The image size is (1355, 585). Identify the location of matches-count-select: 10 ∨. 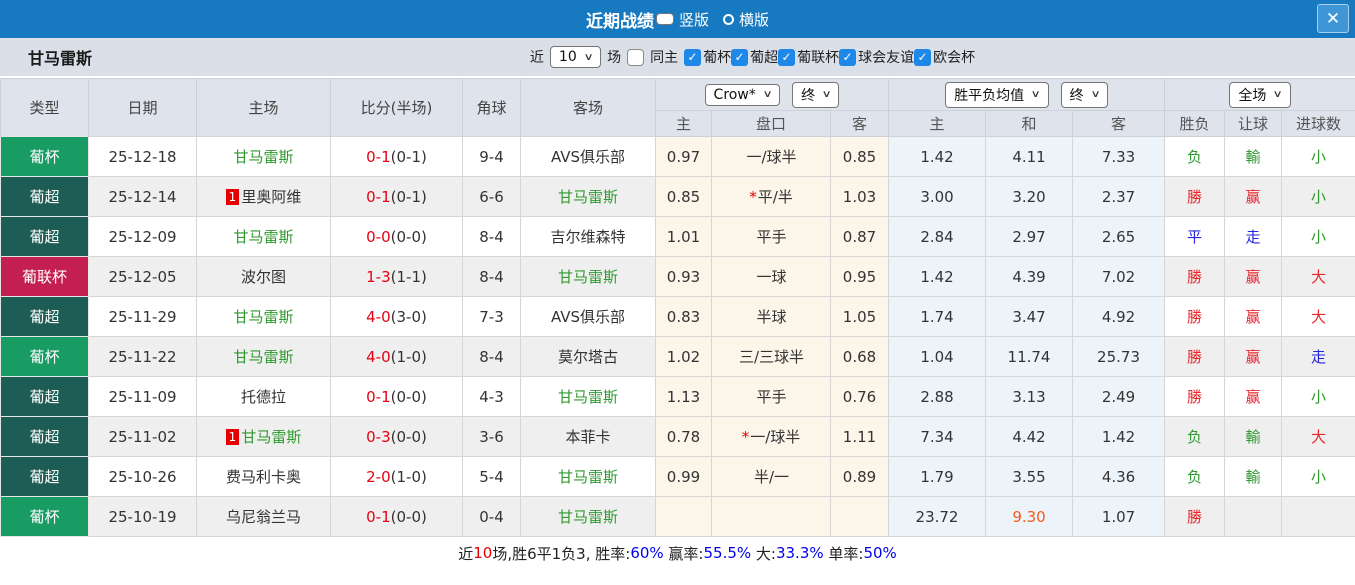
(575, 57).